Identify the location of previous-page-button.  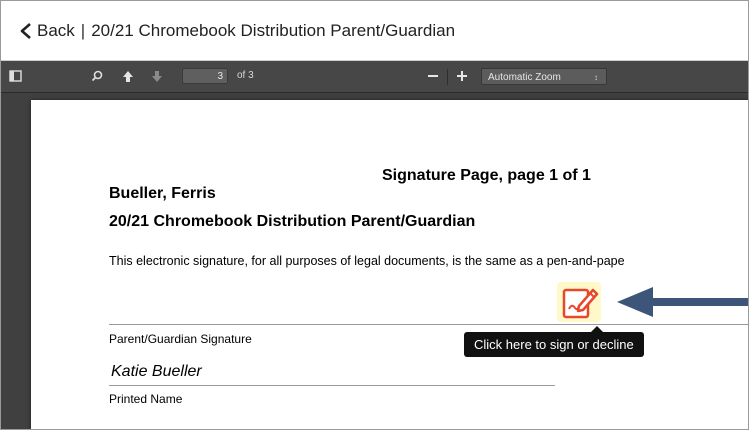
(128, 76).